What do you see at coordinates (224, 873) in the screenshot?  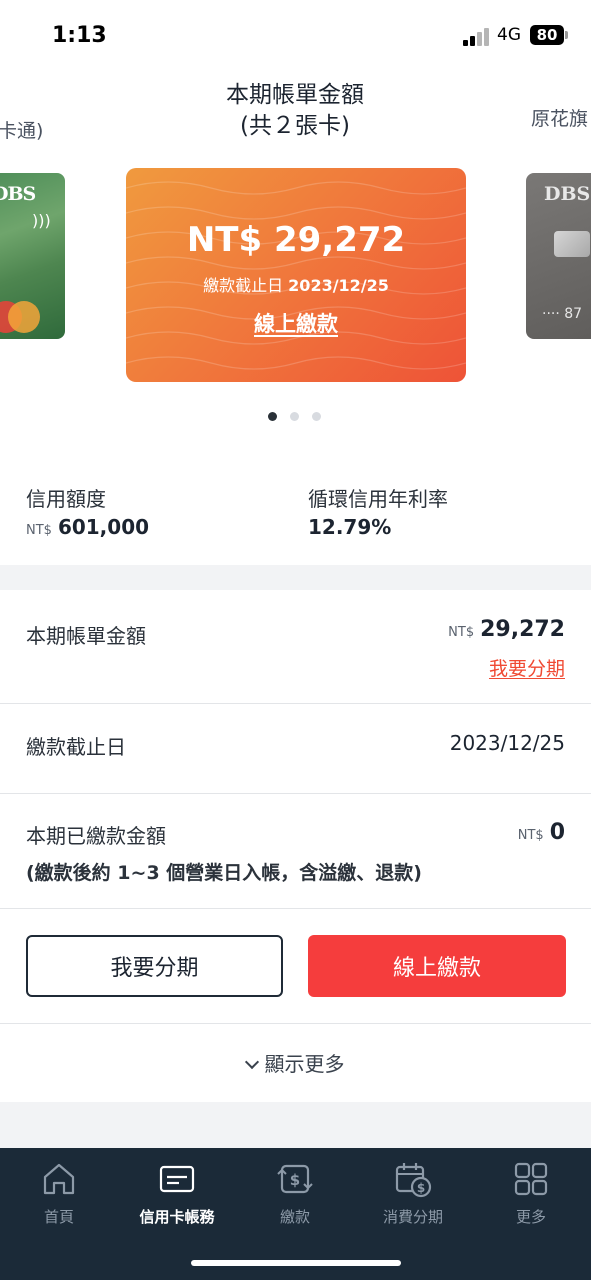 I see `paid-amount-note: (繳款後約 1~3 個營業日入帳，含溢繳、退款)` at bounding box center [224, 873].